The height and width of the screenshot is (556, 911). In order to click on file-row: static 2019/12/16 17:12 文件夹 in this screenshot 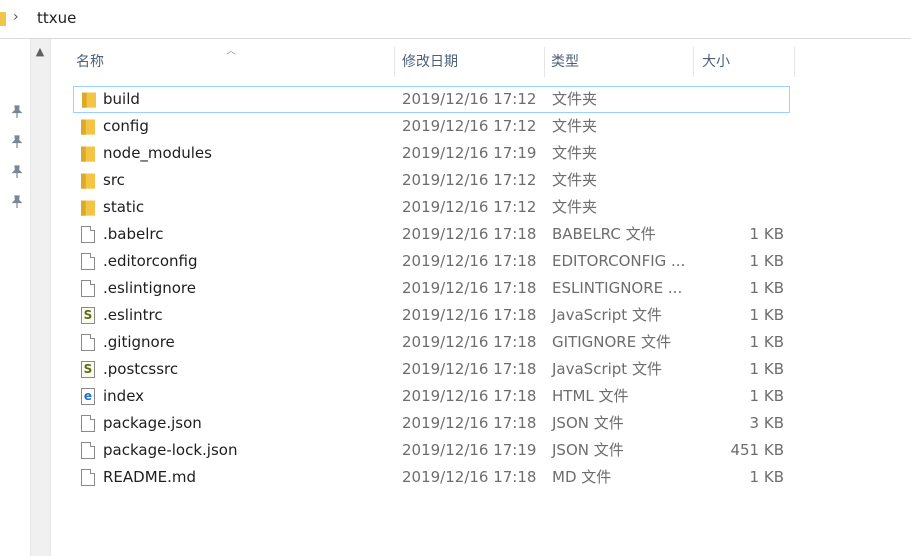, I will do `click(431, 207)`.